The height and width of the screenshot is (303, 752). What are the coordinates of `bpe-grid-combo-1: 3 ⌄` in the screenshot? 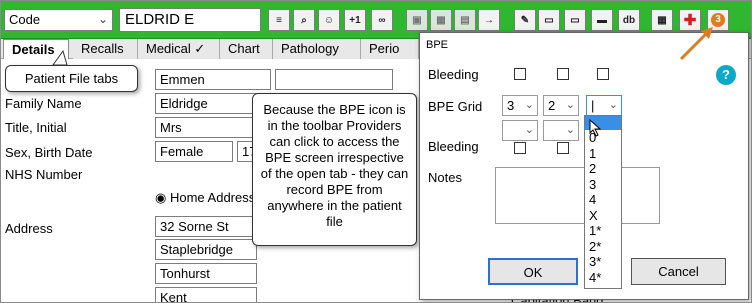 It's located at (520, 105).